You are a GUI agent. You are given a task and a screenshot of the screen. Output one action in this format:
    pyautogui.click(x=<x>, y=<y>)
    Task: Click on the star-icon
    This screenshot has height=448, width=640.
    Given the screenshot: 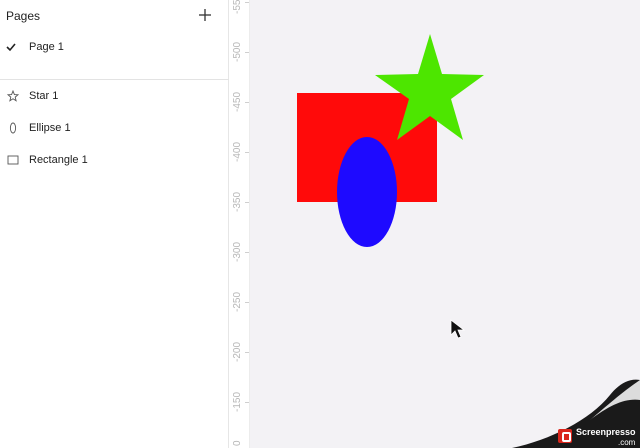 What is the action you would take?
    pyautogui.click(x=13, y=96)
    